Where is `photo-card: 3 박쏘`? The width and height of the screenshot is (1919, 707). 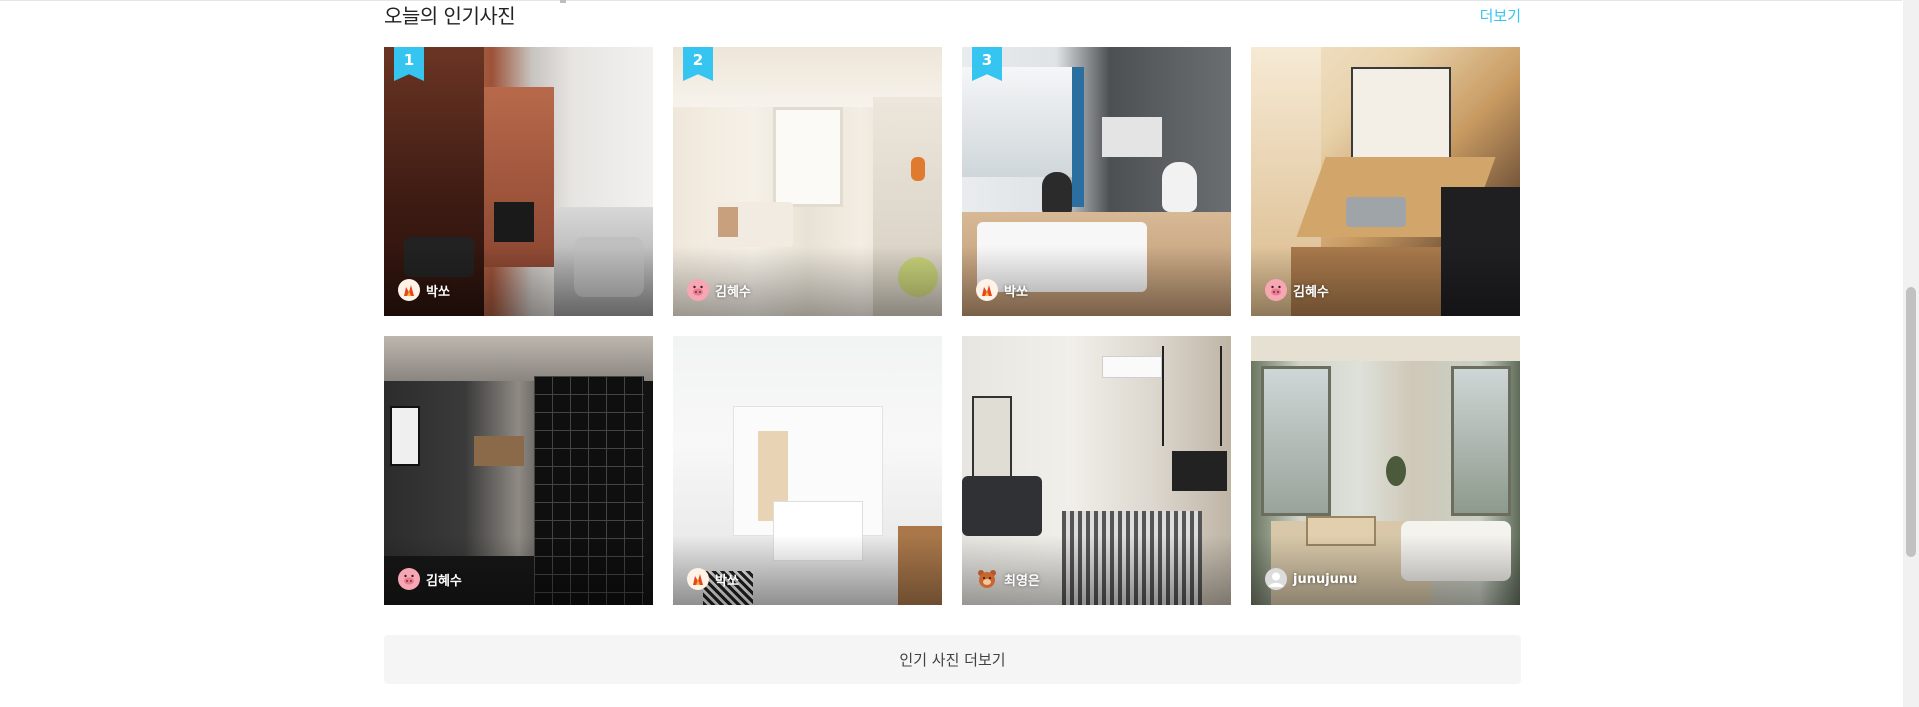 photo-card: 3 박쏘 is located at coordinates (1096, 181).